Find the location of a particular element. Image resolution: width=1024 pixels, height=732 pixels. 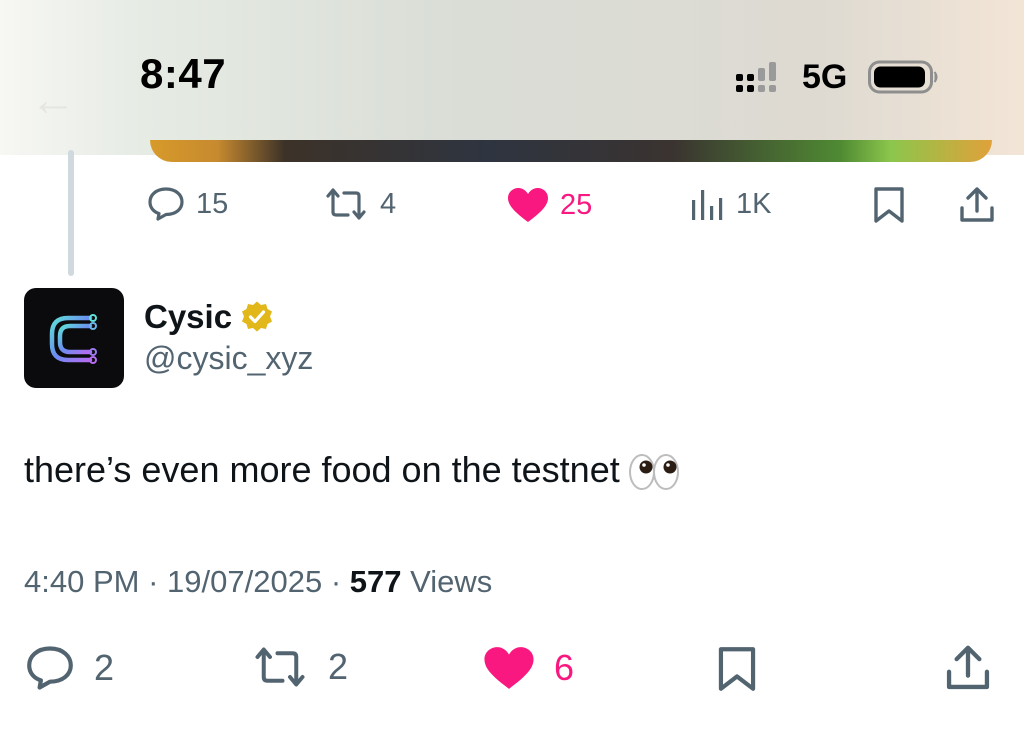

post-views-count: 577 is located at coordinates (375, 581).